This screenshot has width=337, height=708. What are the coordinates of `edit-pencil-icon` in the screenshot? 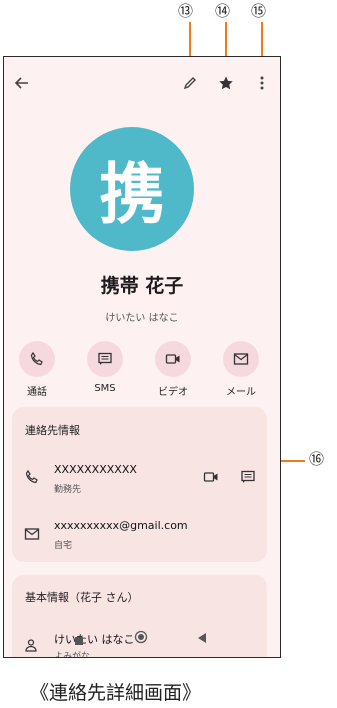 It's located at (190, 83).